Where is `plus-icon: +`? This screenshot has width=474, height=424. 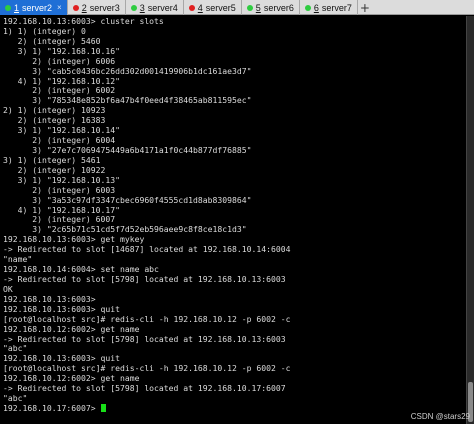
plus-icon: + is located at coordinates (365, 7).